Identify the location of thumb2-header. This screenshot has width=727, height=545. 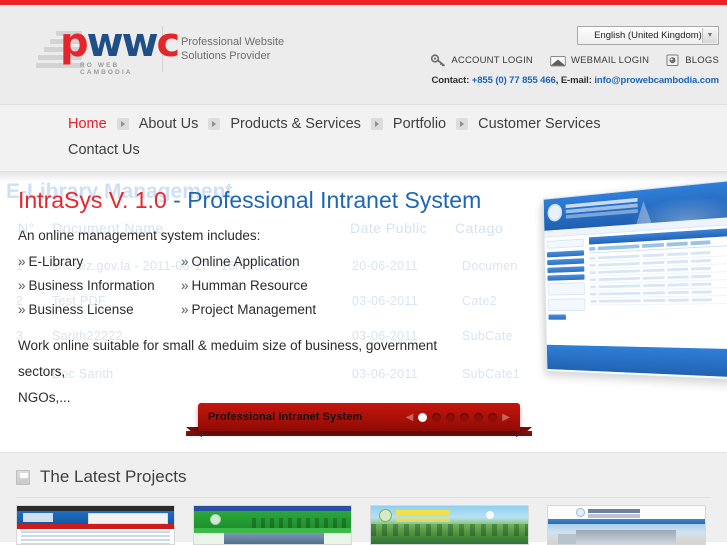
(272, 519).